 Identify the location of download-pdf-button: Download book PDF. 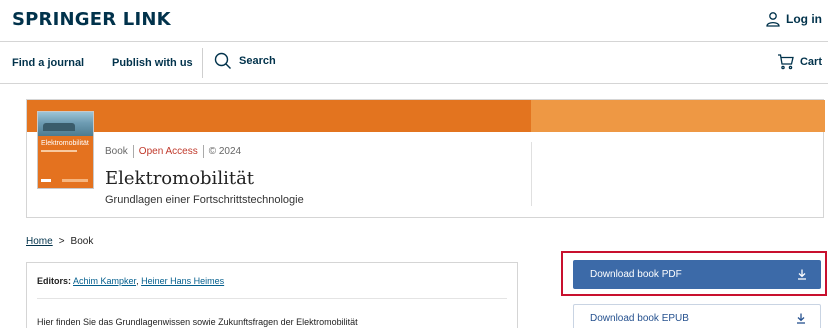
(697, 274).